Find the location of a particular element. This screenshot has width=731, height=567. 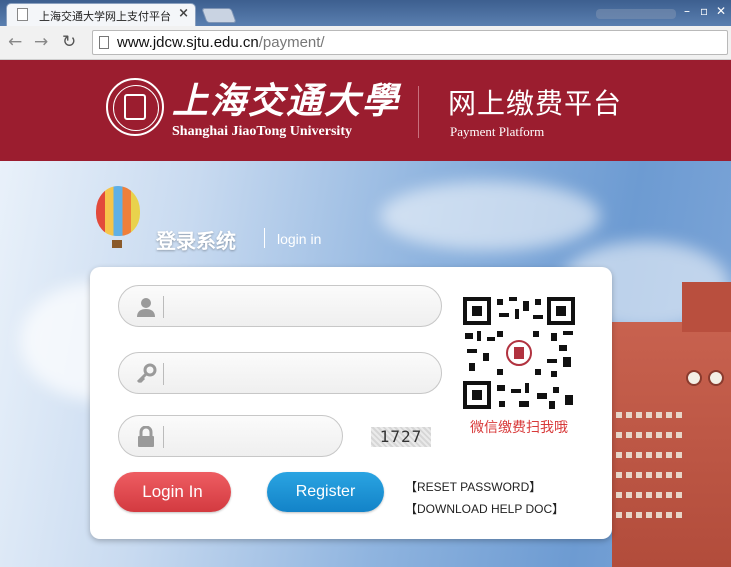

platform-title-cn: 网上缴费平台 is located at coordinates (535, 103).